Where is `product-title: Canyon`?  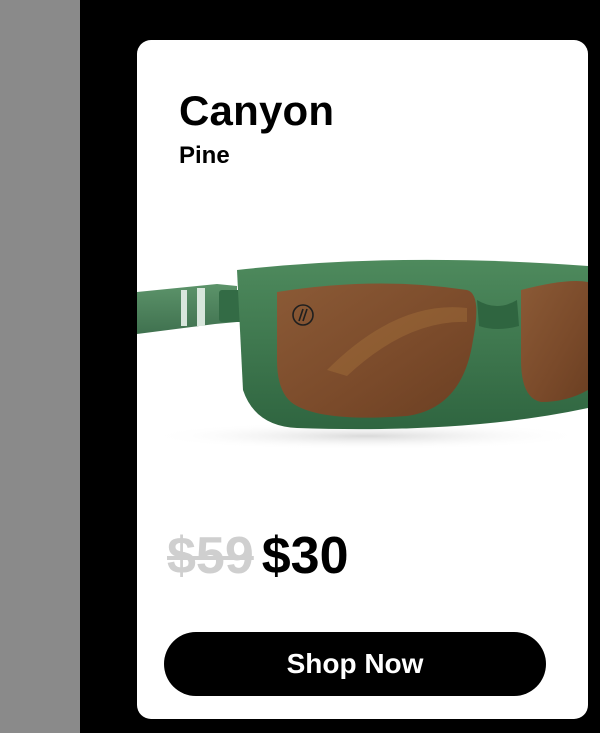 product-title: Canyon is located at coordinates (257, 110).